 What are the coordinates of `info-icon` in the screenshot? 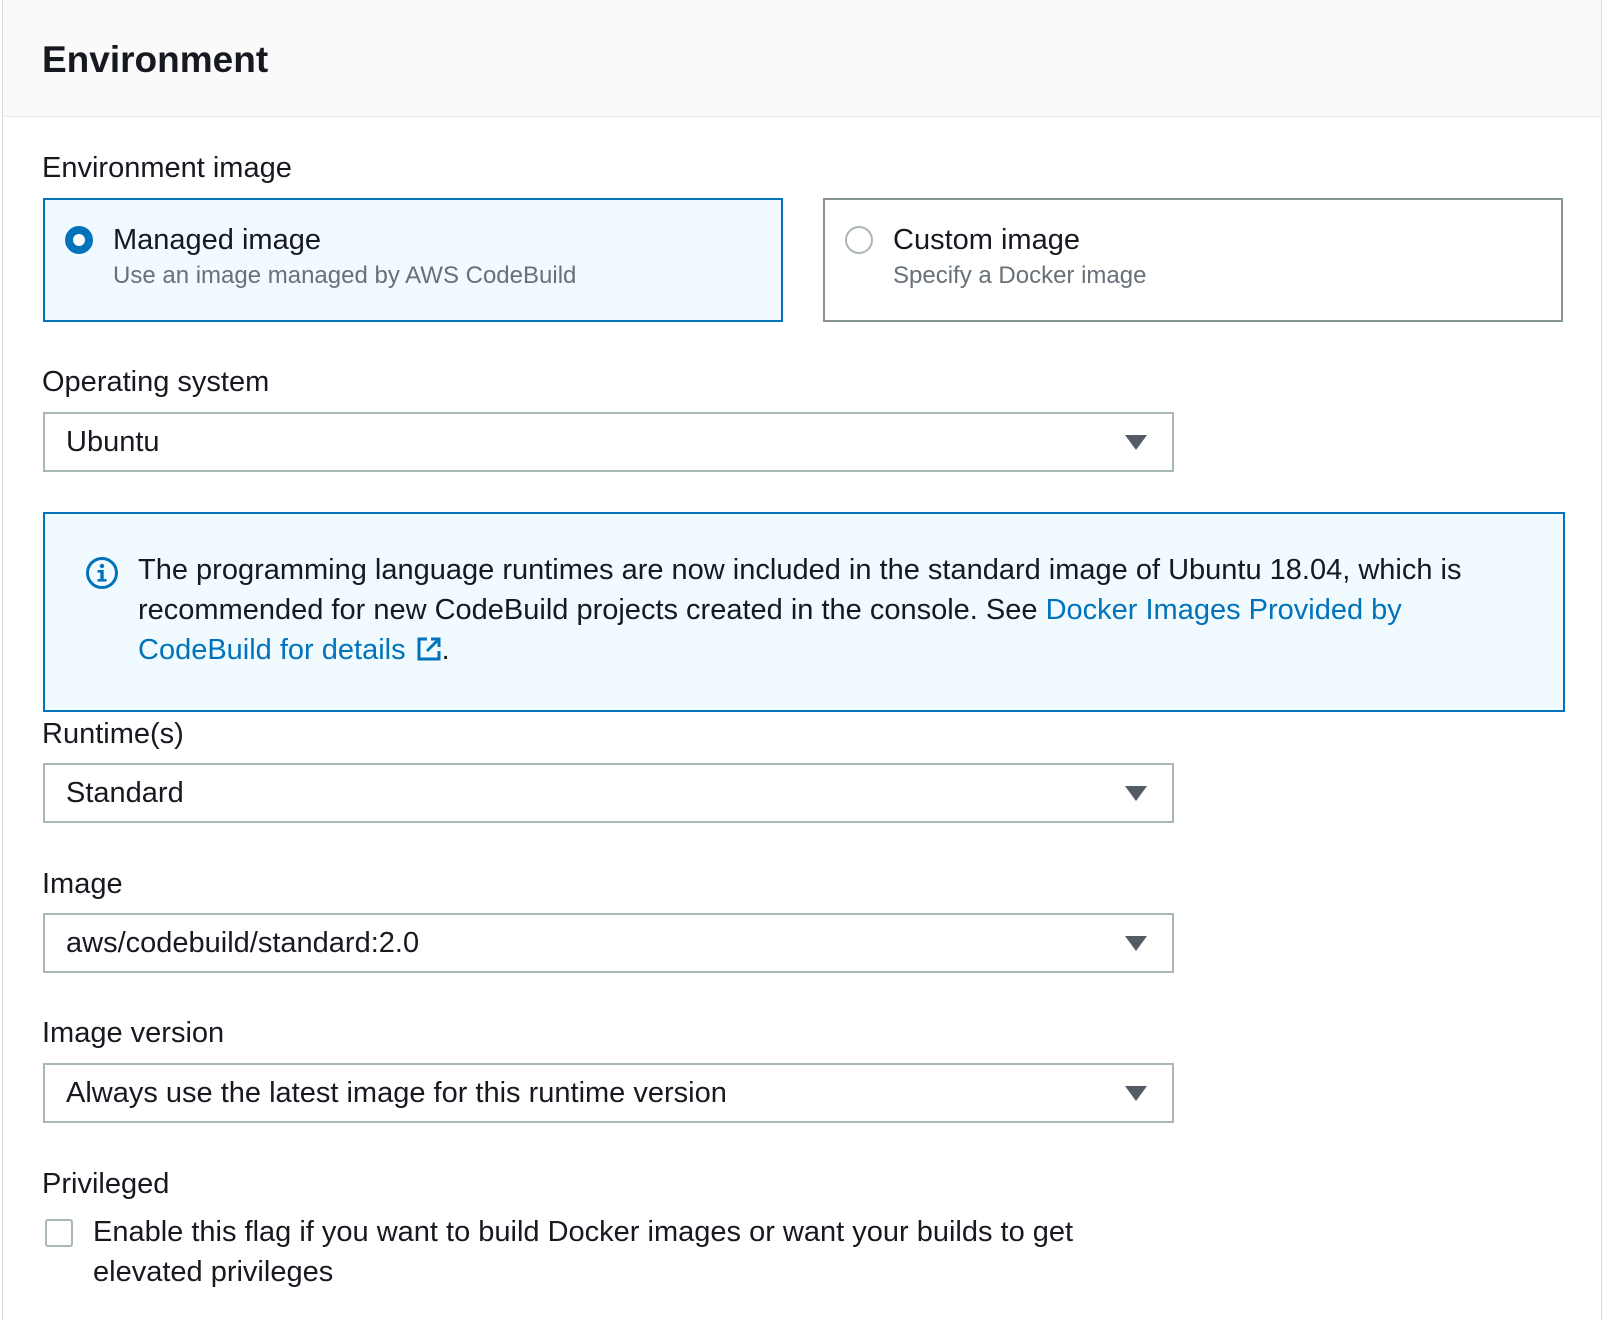 It's located at (102, 573).